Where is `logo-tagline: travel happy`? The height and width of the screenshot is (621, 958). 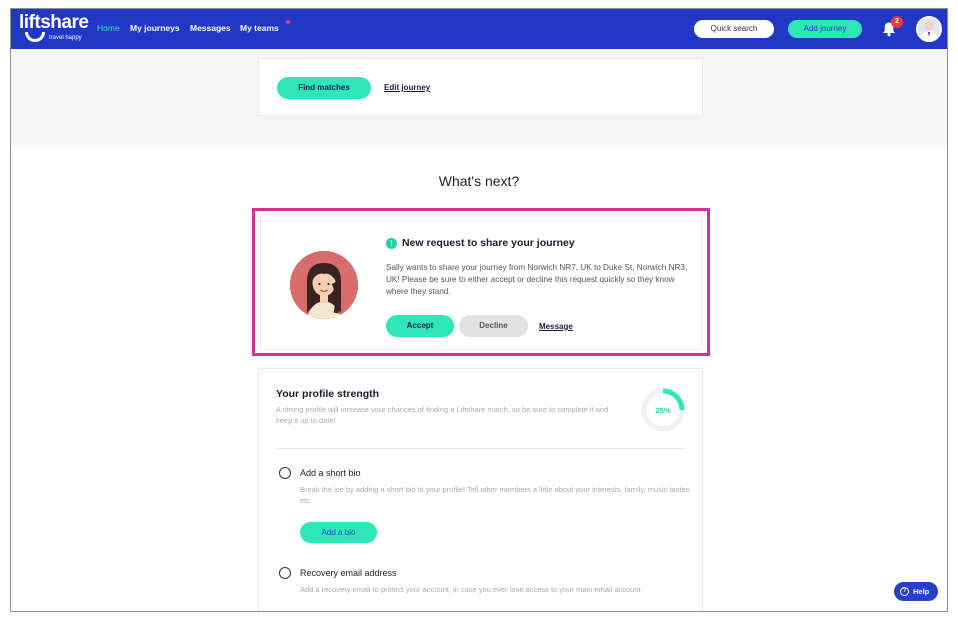 logo-tagline: travel happy is located at coordinates (65, 38).